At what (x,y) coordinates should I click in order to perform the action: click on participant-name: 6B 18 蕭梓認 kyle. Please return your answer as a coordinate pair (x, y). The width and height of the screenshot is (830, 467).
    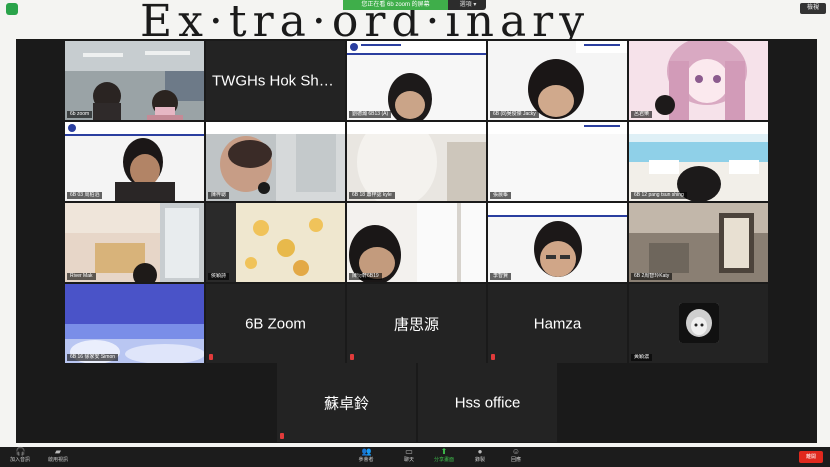
    Looking at the image, I should click on (372, 195).